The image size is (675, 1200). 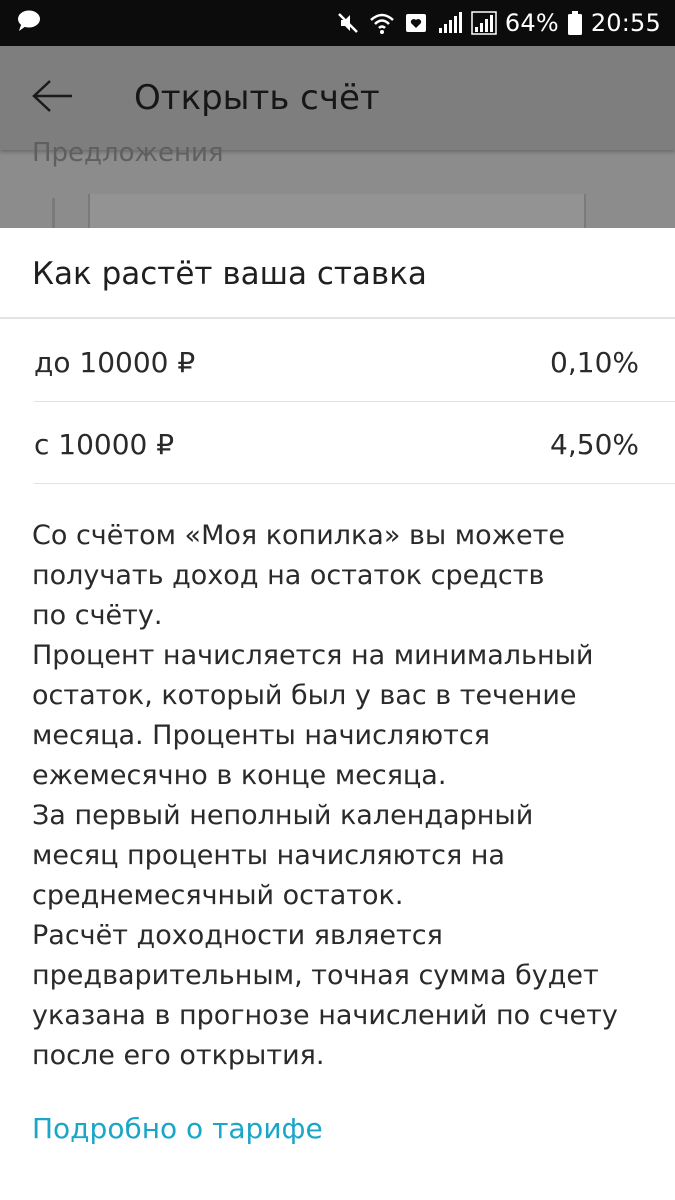 I want to click on status-time: 20:55, so click(x=625, y=23).